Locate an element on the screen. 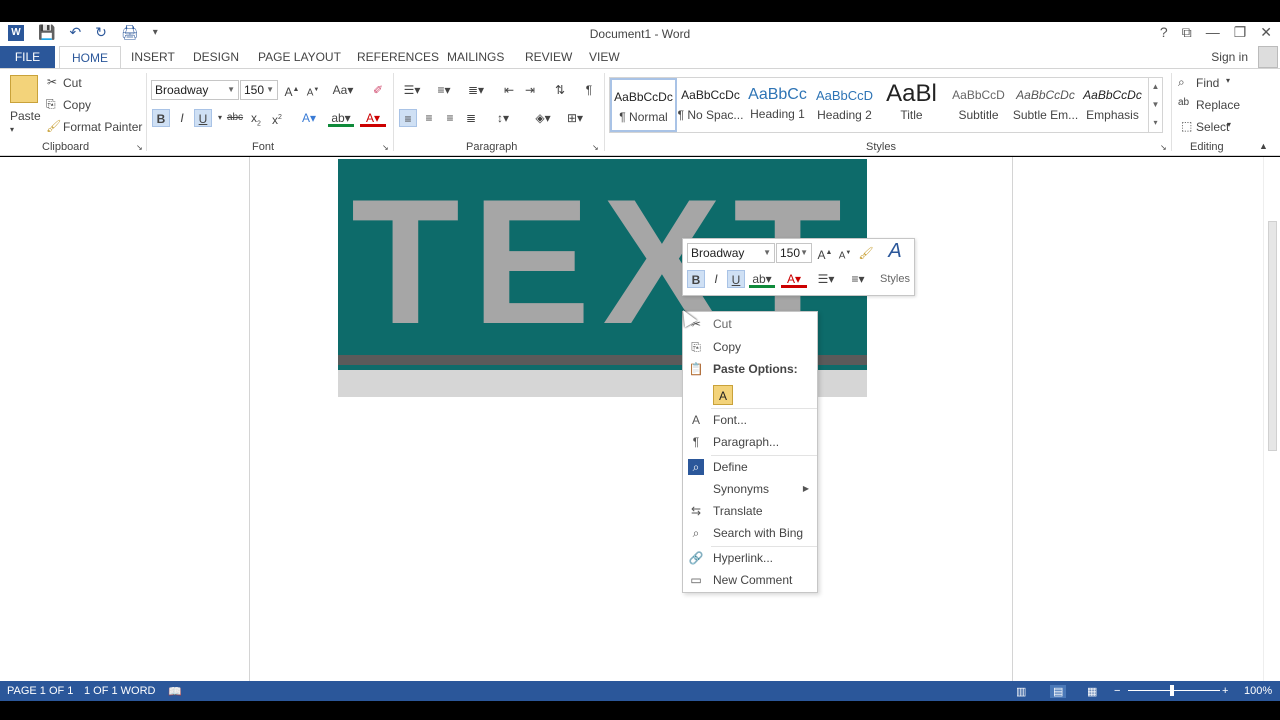  clipboard-launcher-icon: ↘ is located at coordinates (139, 147).